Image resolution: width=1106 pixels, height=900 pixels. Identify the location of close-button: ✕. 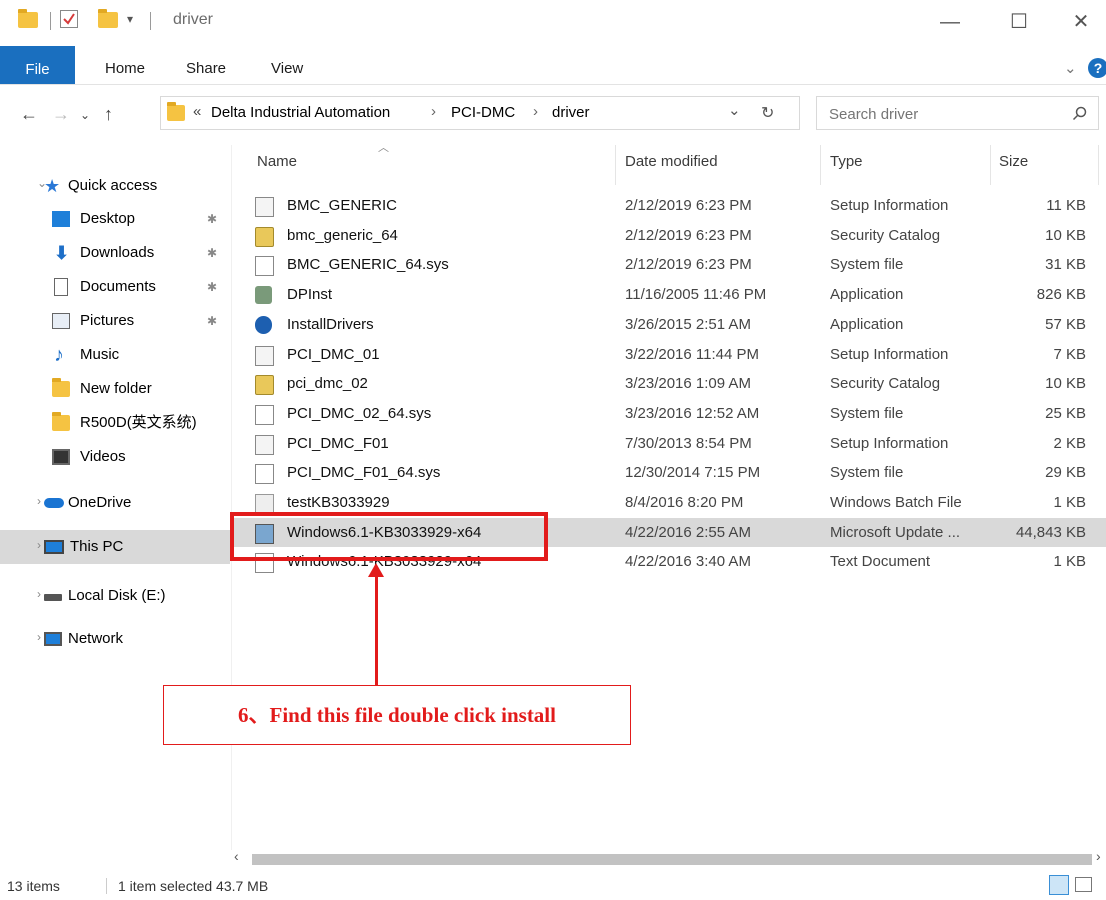
(1081, 22).